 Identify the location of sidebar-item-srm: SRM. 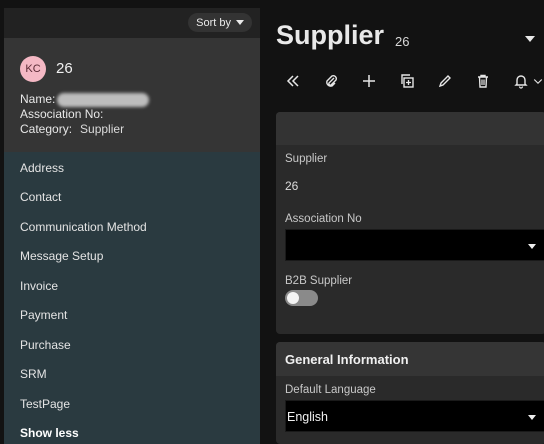
(33, 374).